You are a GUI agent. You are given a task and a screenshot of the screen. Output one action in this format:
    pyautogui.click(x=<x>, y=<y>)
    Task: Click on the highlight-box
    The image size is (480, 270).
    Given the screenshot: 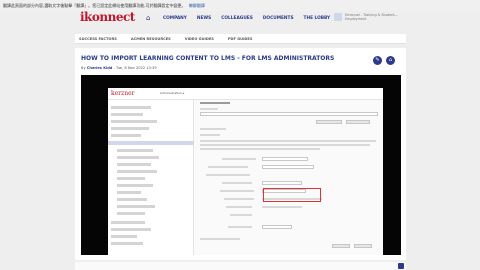 What is the action you would take?
    pyautogui.click(x=292, y=195)
    